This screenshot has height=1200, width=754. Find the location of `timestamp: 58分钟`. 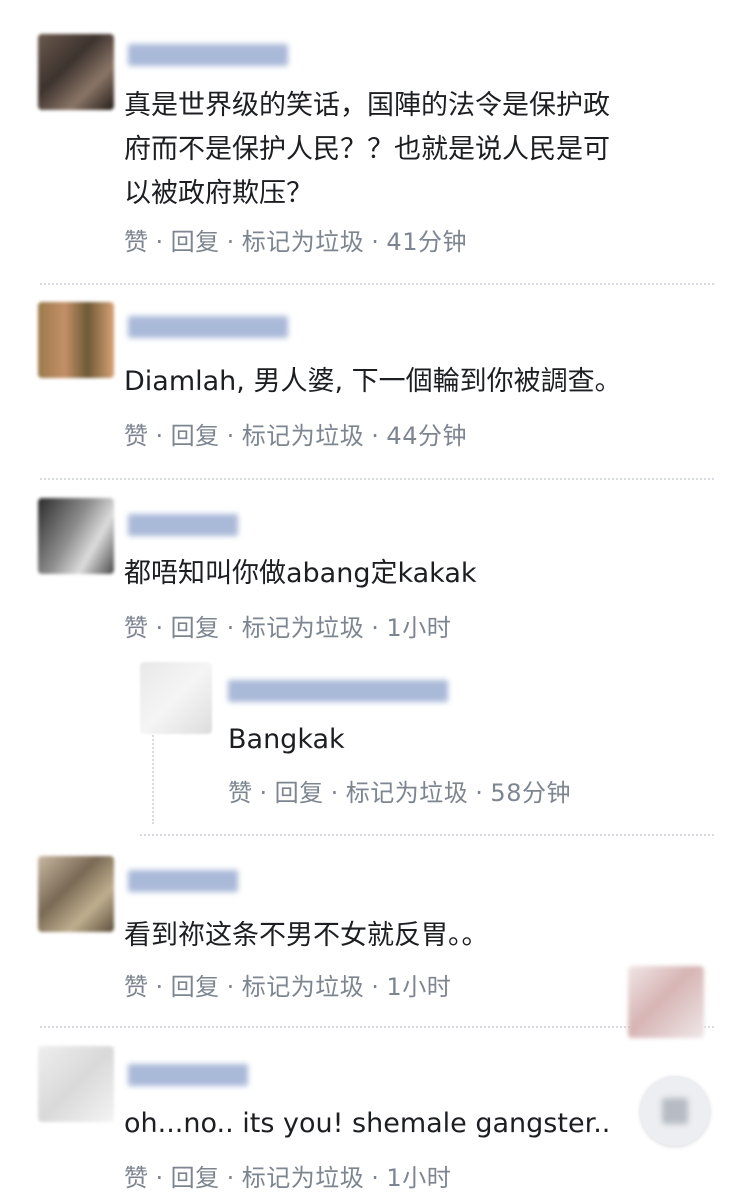

timestamp: 58分钟 is located at coordinates (530, 793).